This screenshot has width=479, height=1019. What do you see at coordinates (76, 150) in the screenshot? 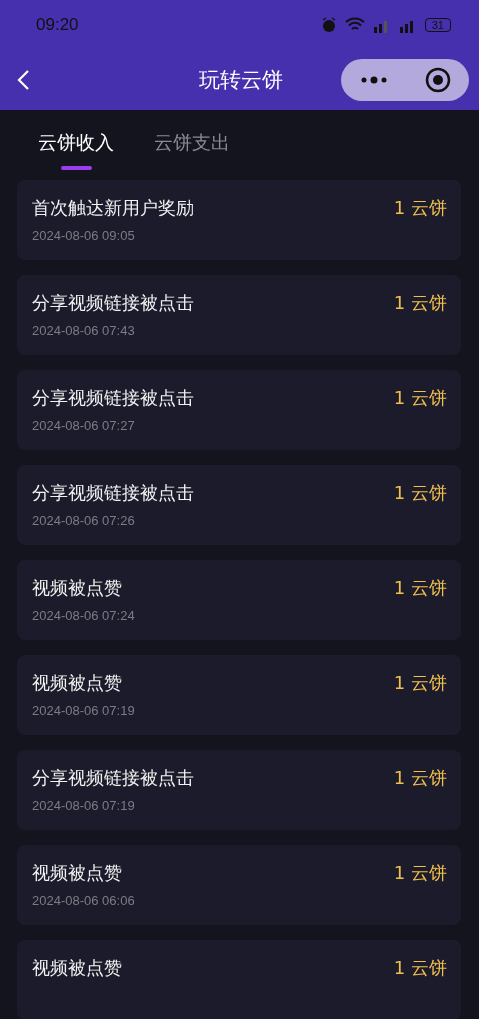
I see `tab: 云饼收入` at bounding box center [76, 150].